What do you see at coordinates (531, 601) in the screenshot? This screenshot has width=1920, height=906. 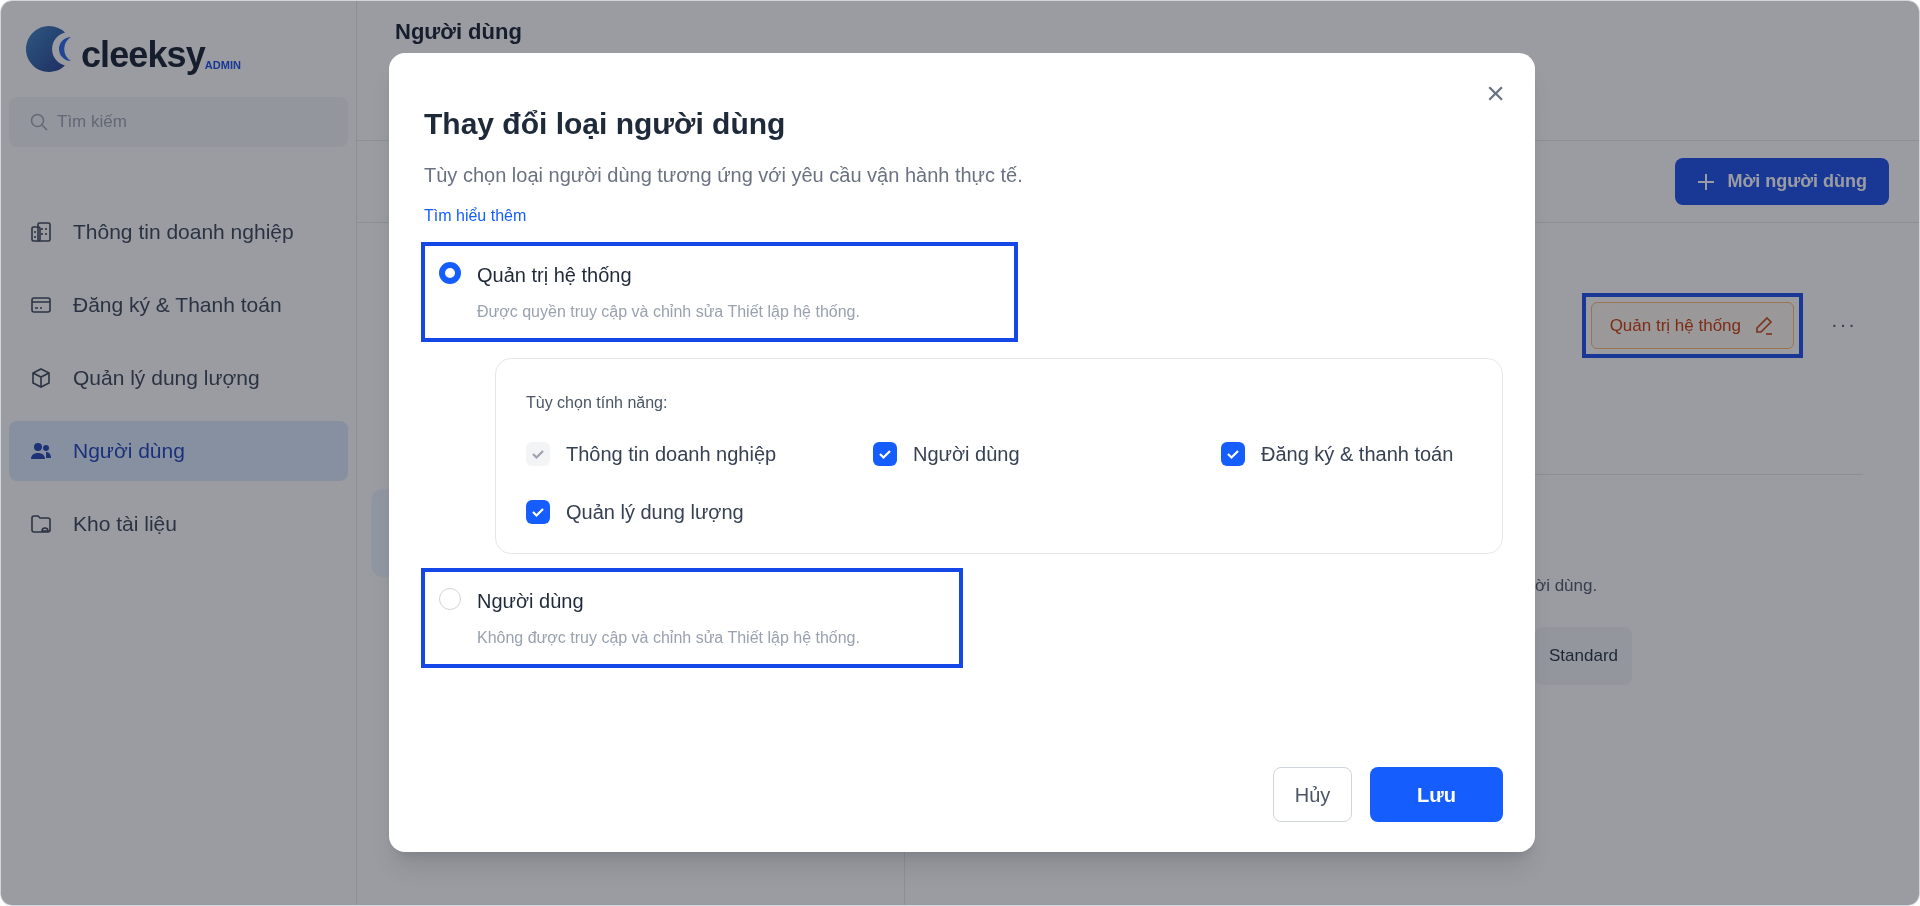 I see `option-label: Người dùng` at bounding box center [531, 601].